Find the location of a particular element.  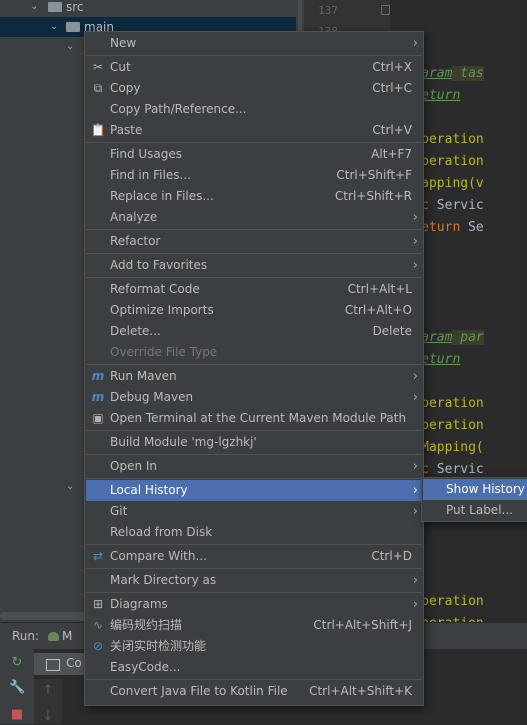

menu-item-override-file-type: Override File Type is located at coordinates (254, 352).